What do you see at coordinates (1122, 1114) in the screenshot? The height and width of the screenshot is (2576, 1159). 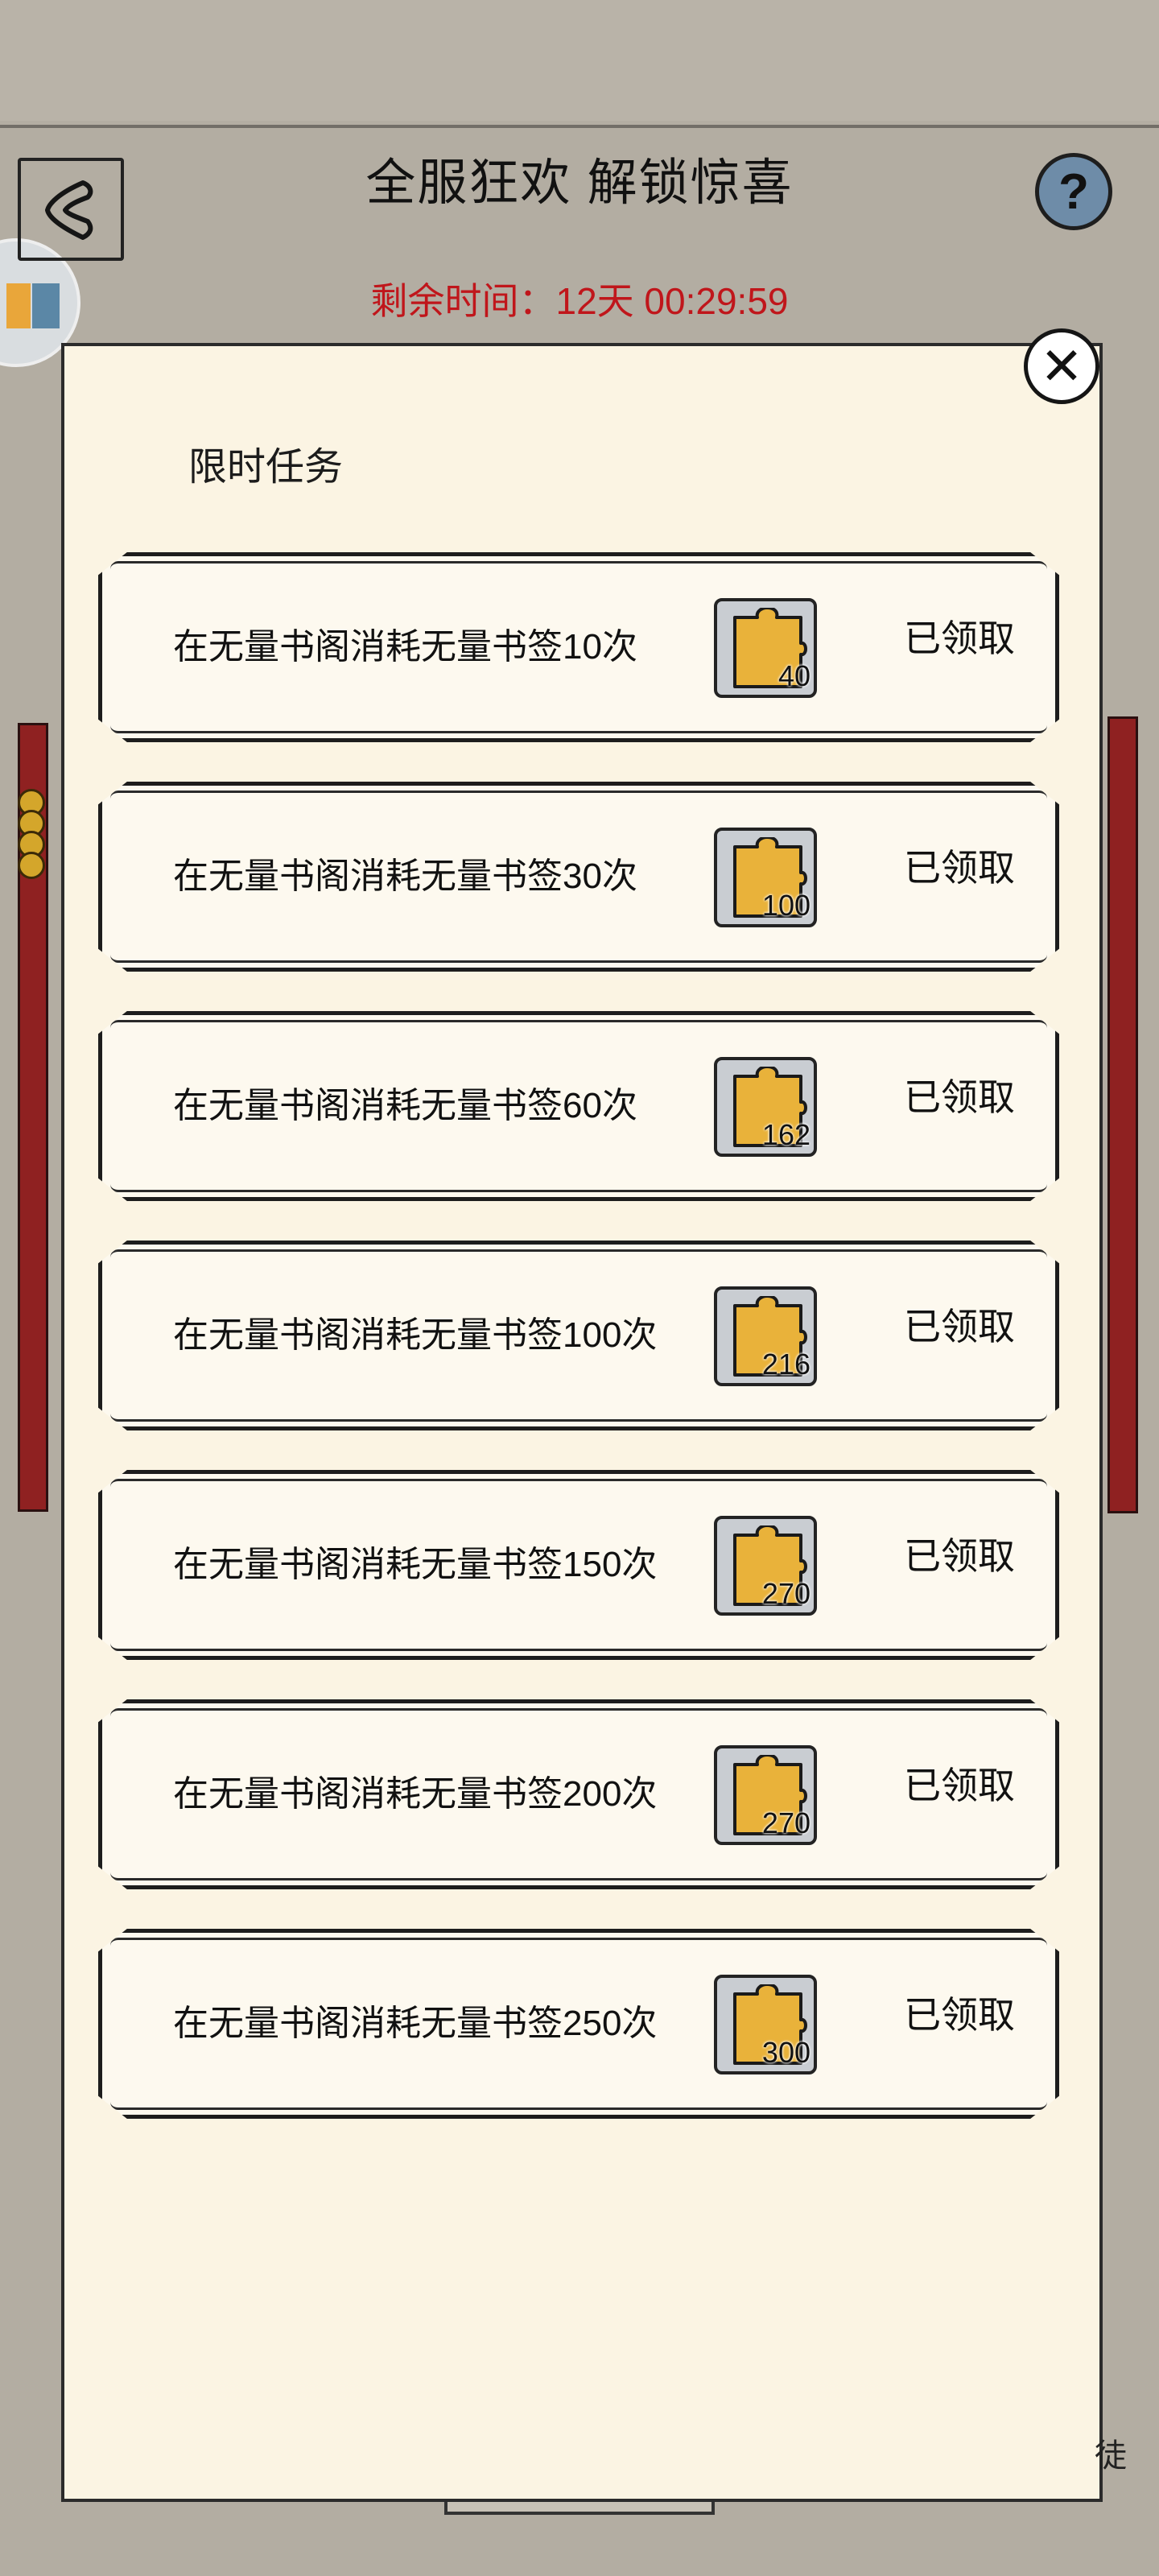 I see `scroll-decoration-right` at bounding box center [1122, 1114].